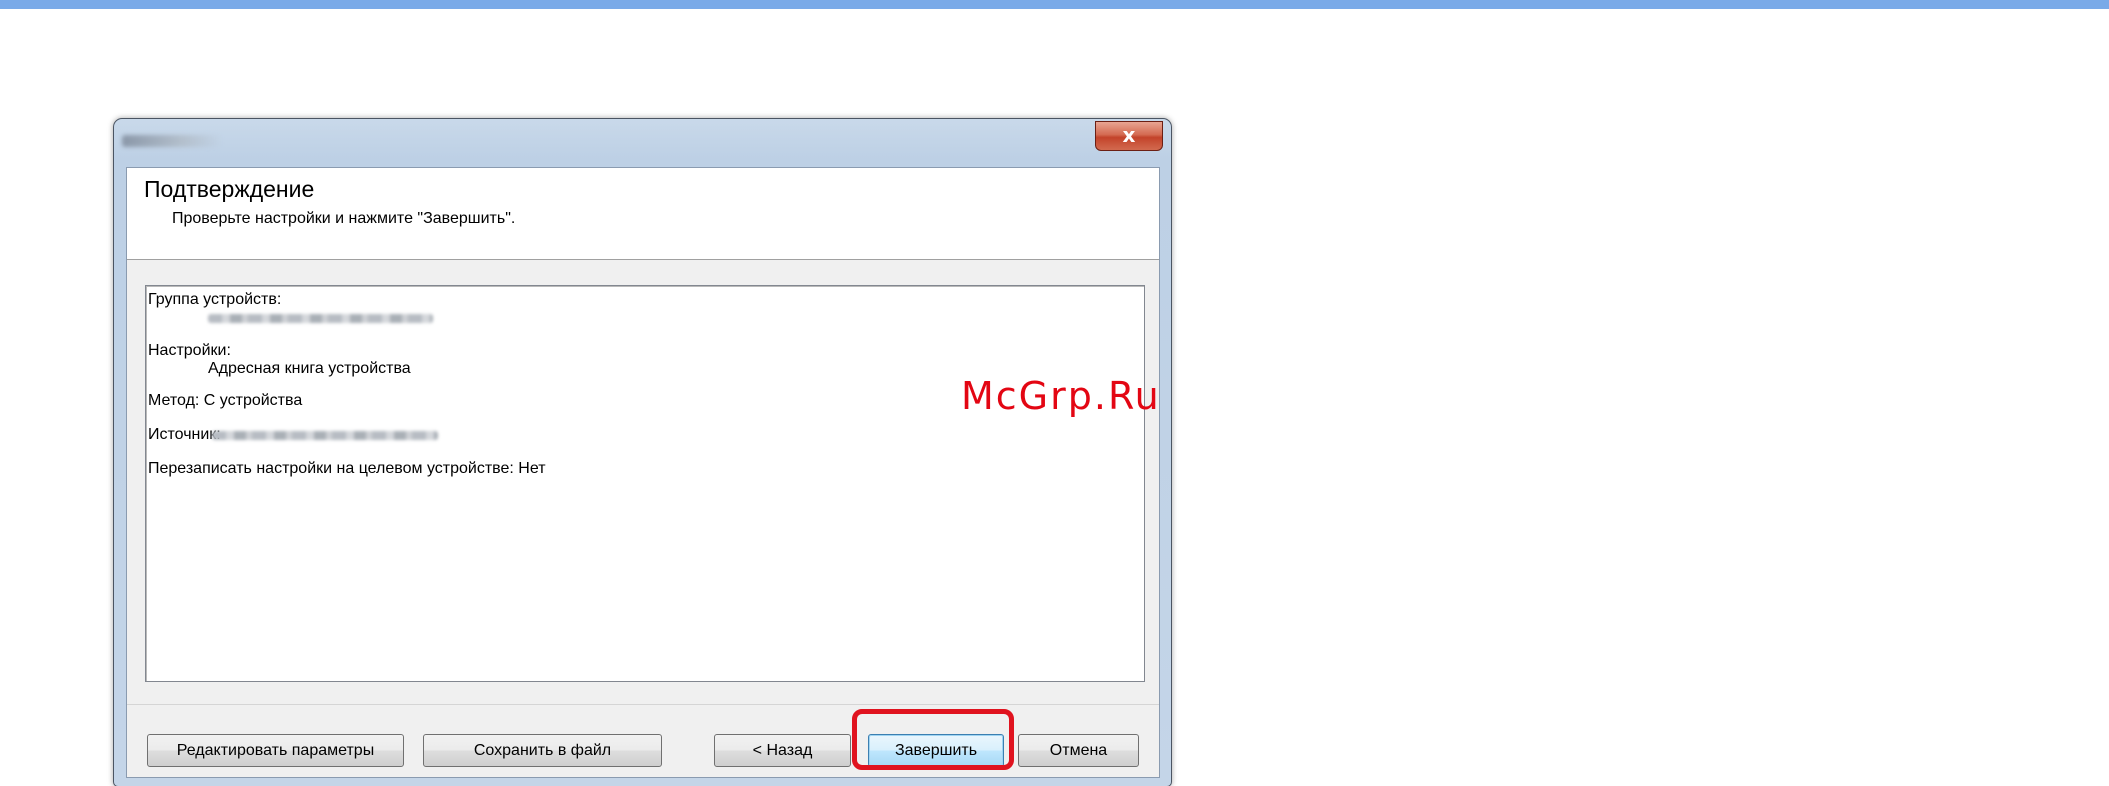  Describe the element at coordinates (643, 704) in the screenshot. I see `footer-separator` at that location.